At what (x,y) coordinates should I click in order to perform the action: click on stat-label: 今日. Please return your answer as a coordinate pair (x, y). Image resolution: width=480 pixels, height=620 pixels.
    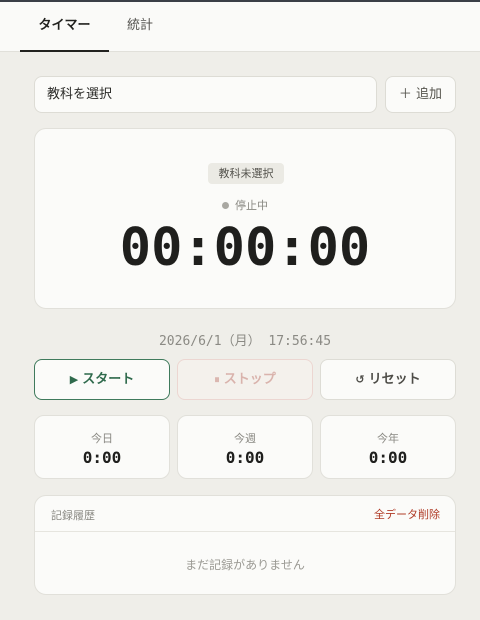
    Looking at the image, I should click on (102, 438).